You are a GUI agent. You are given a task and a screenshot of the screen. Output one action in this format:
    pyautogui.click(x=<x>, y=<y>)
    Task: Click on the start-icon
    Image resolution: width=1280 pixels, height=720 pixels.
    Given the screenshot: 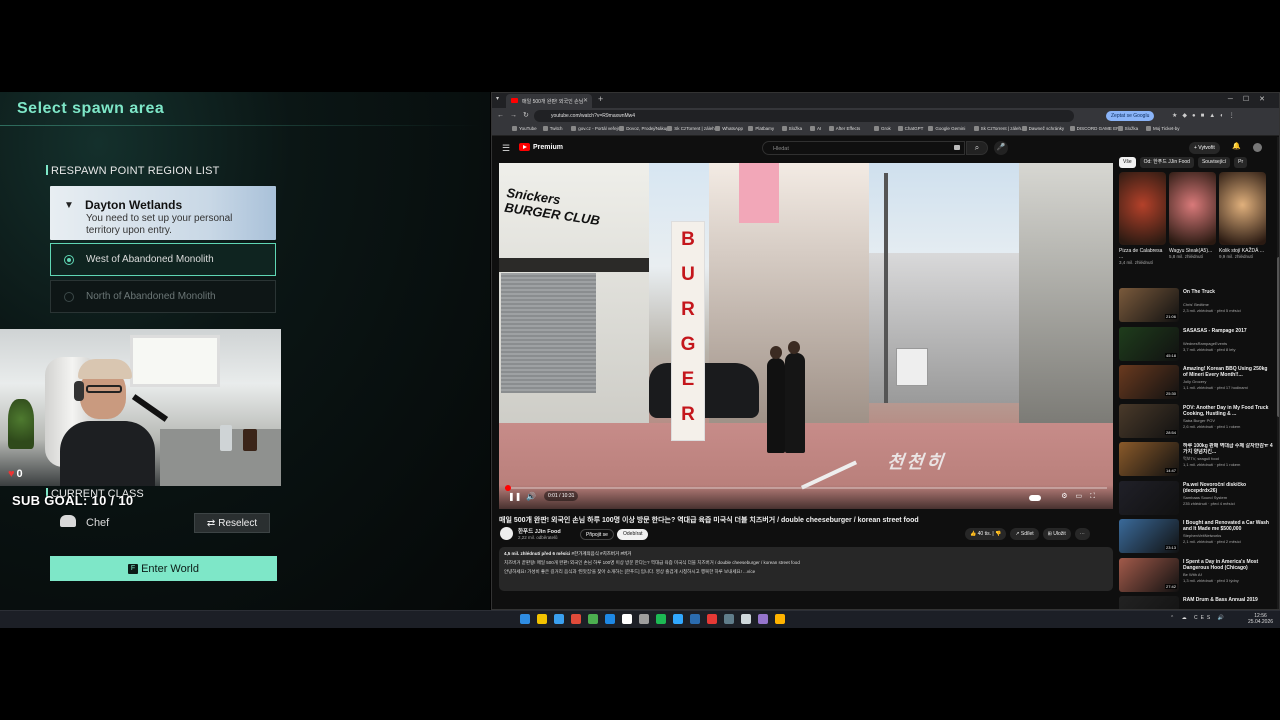 What is the action you would take?
    pyautogui.click(x=525, y=619)
    